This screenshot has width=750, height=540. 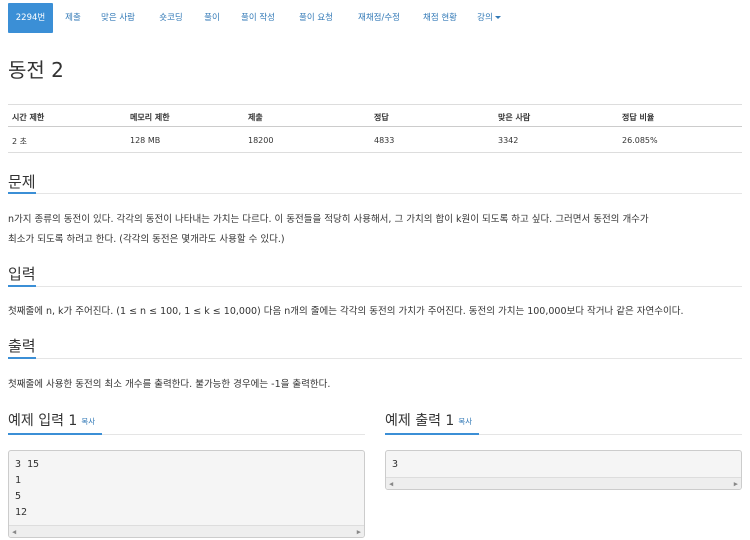 I want to click on input-heading-underline, so click(x=22, y=286).